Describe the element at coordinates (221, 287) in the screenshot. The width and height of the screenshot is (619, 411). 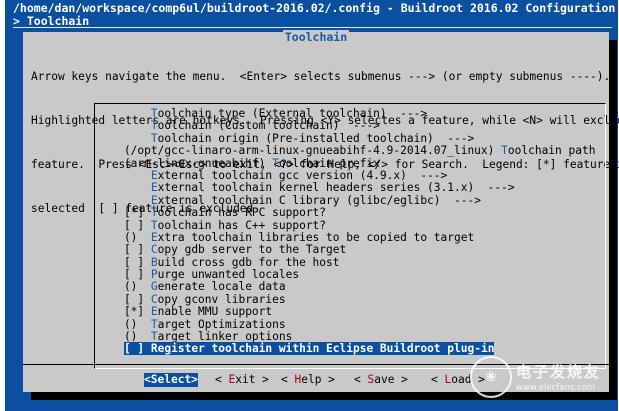
I see `menu-item-label: enerate locale data` at that location.